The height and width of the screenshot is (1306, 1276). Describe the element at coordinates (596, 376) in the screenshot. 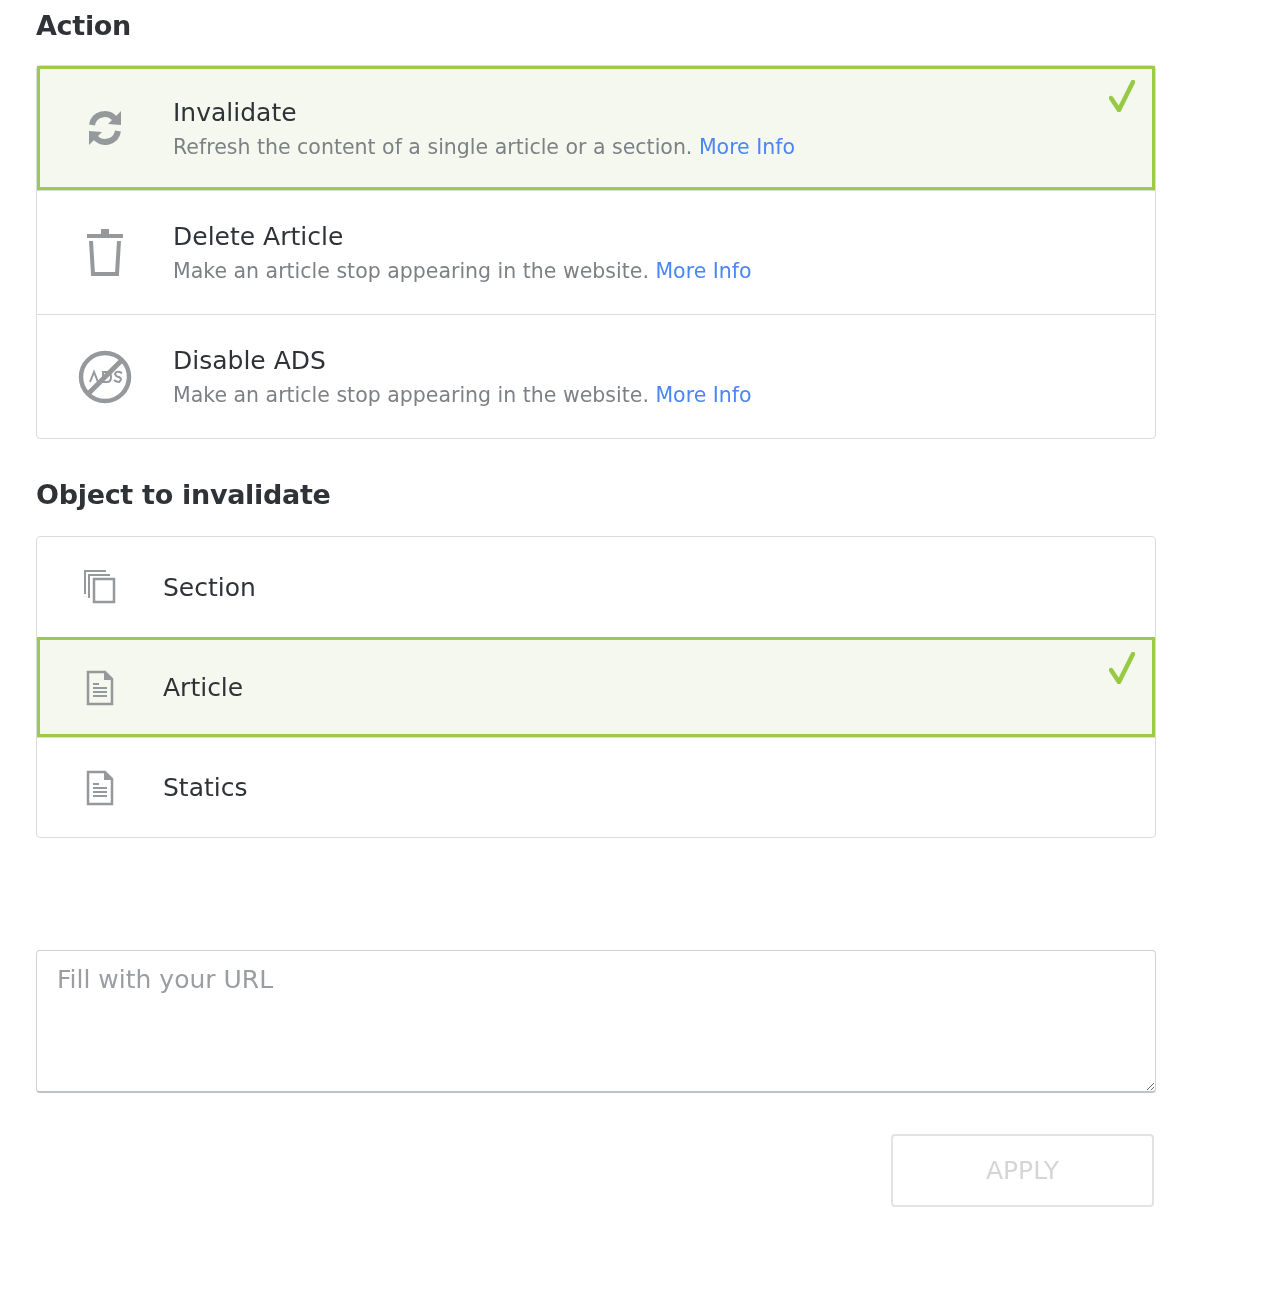

I see `action-option: Disable ADS Make an article stop appearing in the website. More Info` at that location.